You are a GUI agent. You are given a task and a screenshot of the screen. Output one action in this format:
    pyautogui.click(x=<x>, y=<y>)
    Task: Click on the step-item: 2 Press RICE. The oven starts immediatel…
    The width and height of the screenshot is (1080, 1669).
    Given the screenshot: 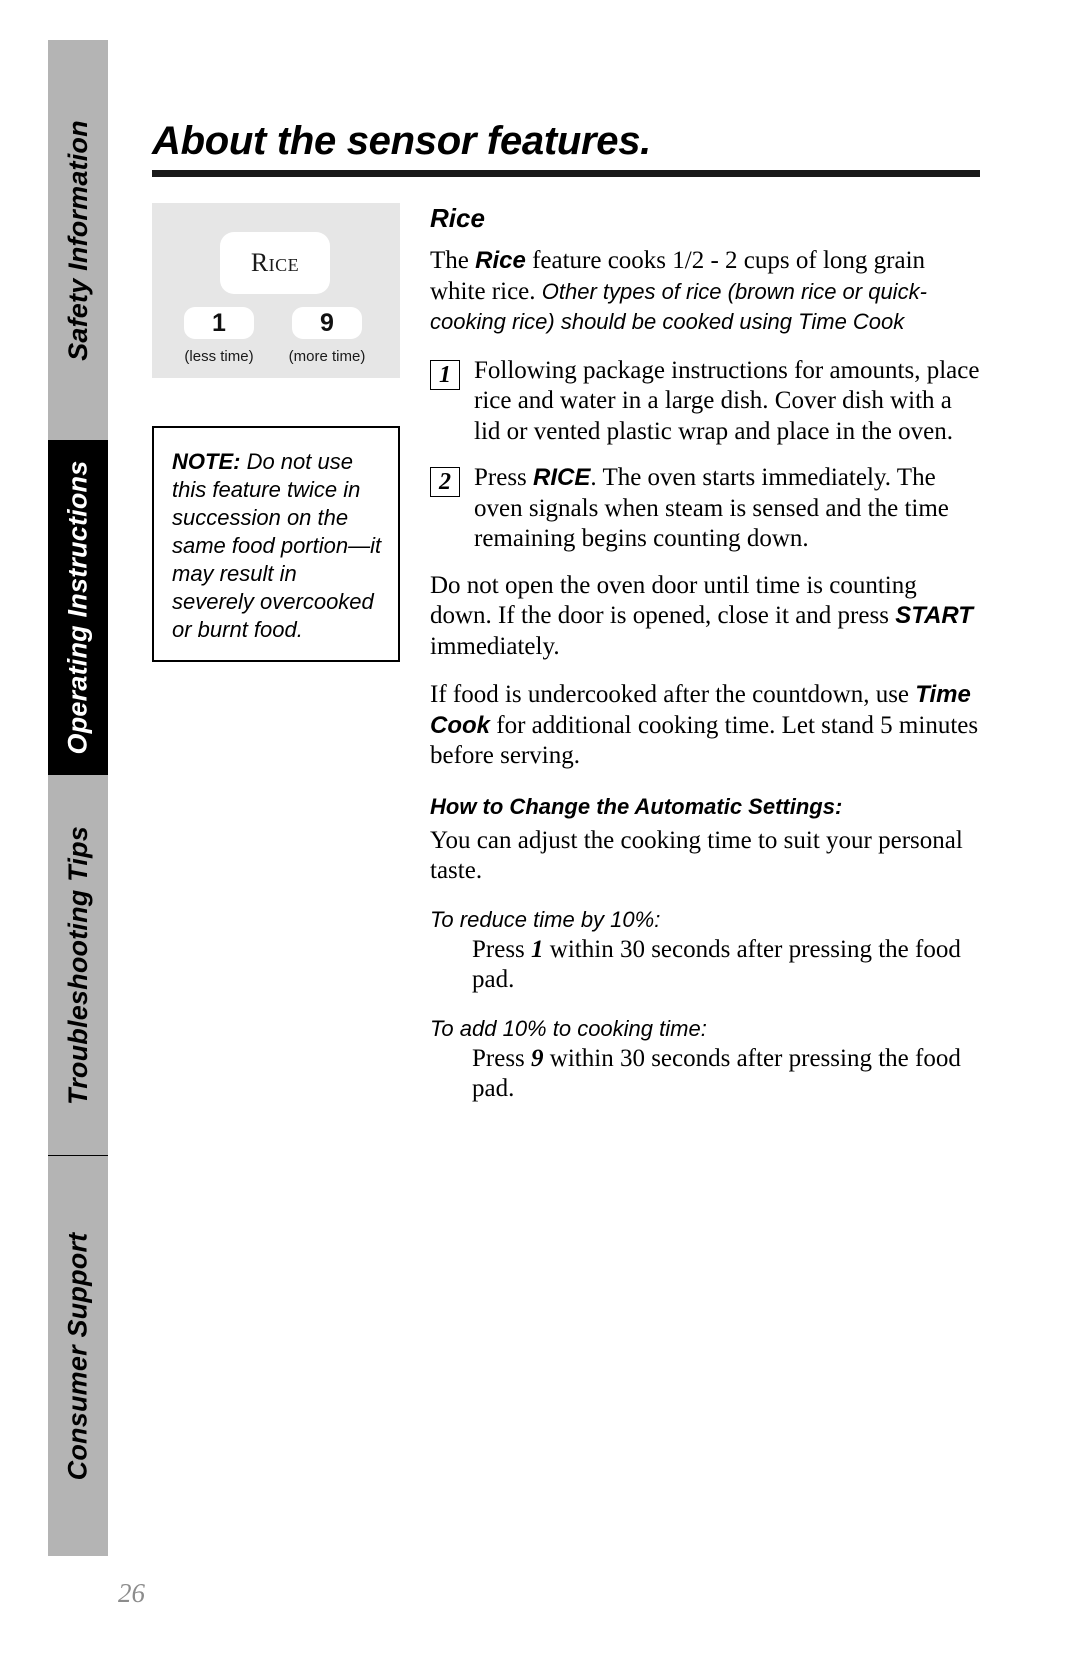 What is the action you would take?
    pyautogui.click(x=705, y=509)
    